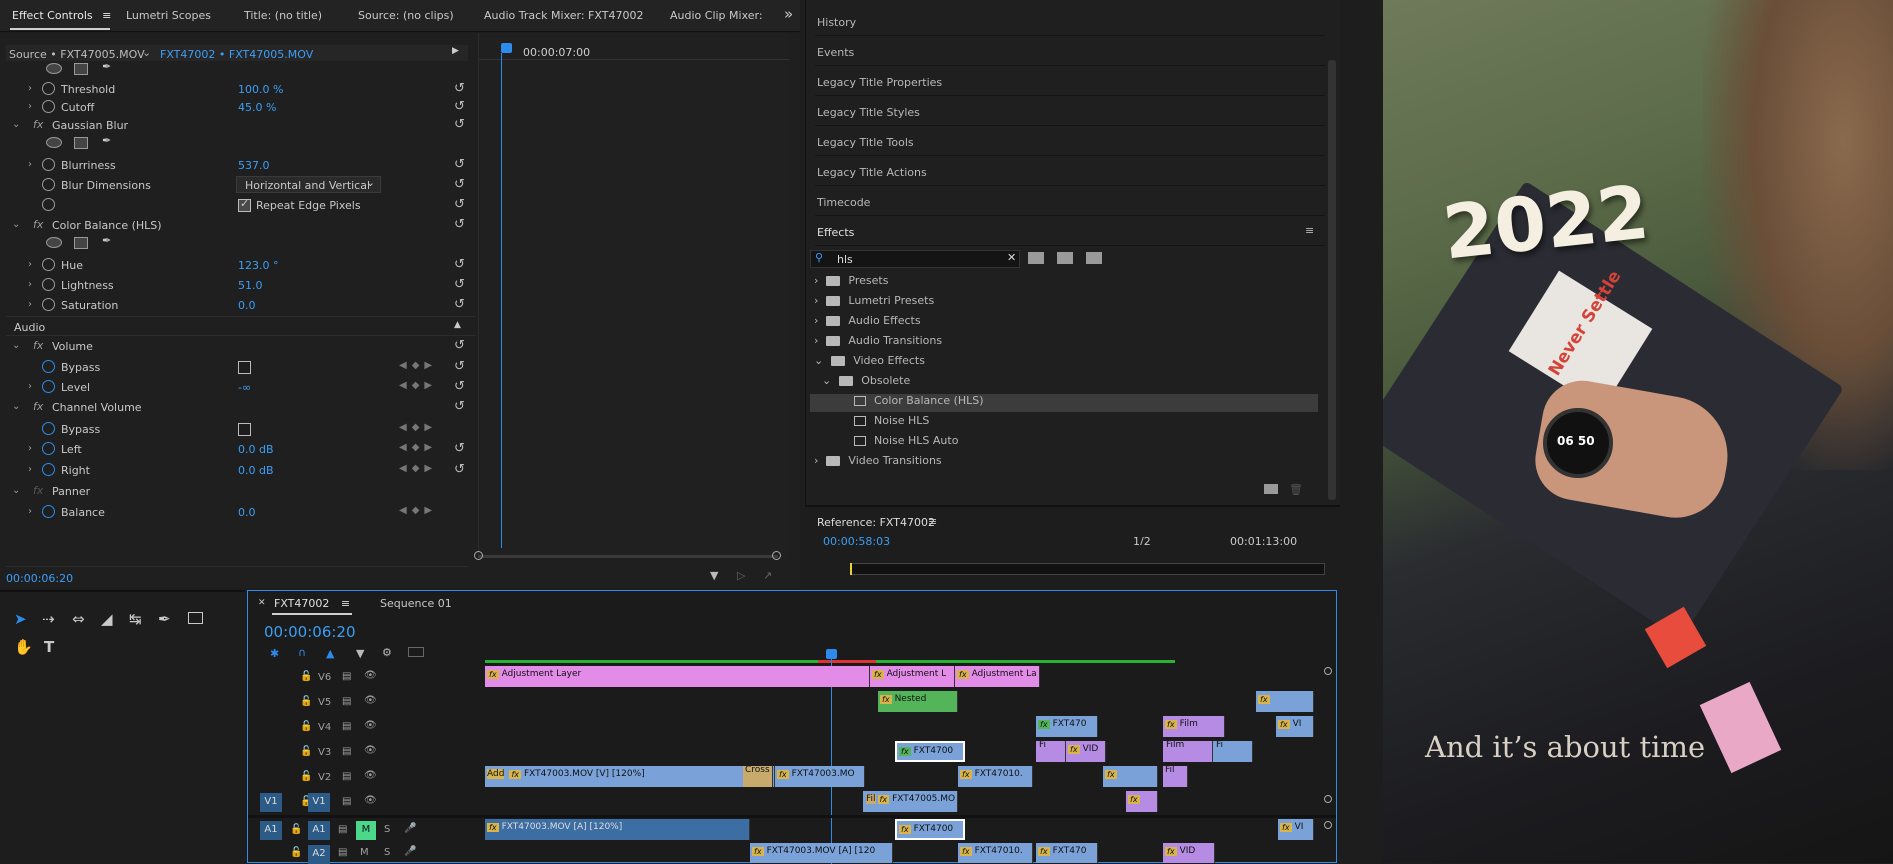 This screenshot has width=1893, height=864. Describe the element at coordinates (930, 751) in the screenshot. I see `clip-fxt4700-v3: fx FXT4700` at that location.